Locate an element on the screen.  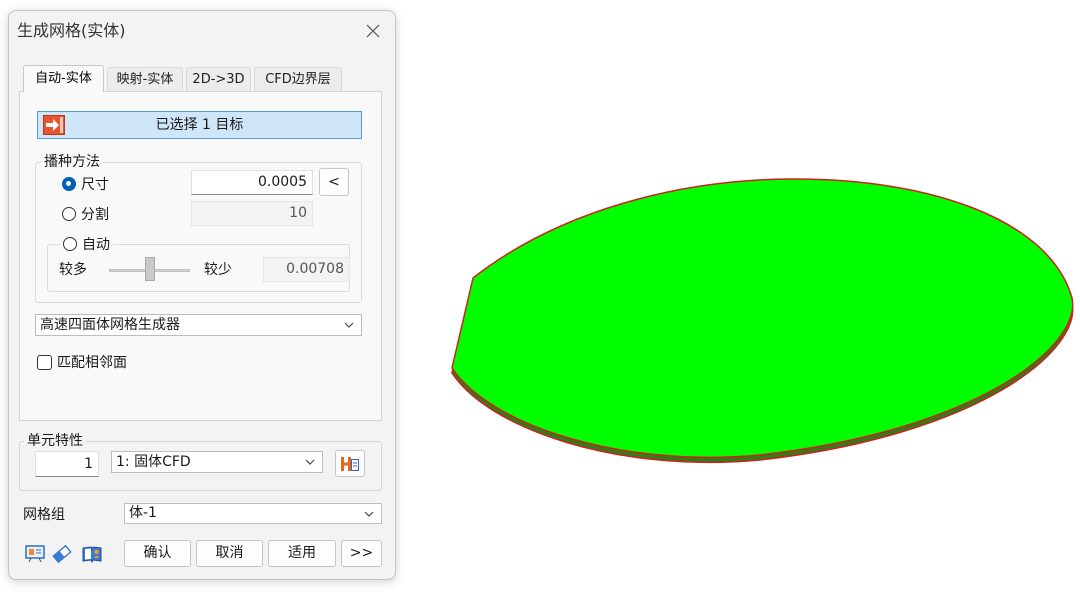
dialog-title: 生成网格(实体) is located at coordinates (71, 30).